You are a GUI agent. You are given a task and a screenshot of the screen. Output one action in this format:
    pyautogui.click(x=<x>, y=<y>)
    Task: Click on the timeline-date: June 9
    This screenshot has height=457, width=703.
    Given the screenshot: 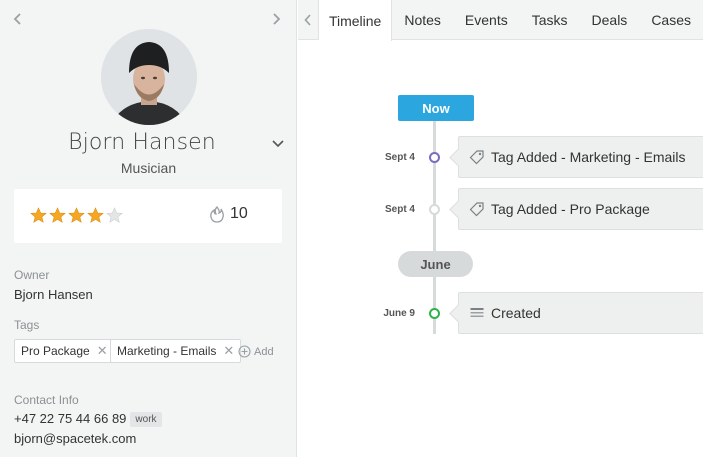 What is the action you would take?
    pyautogui.click(x=399, y=313)
    